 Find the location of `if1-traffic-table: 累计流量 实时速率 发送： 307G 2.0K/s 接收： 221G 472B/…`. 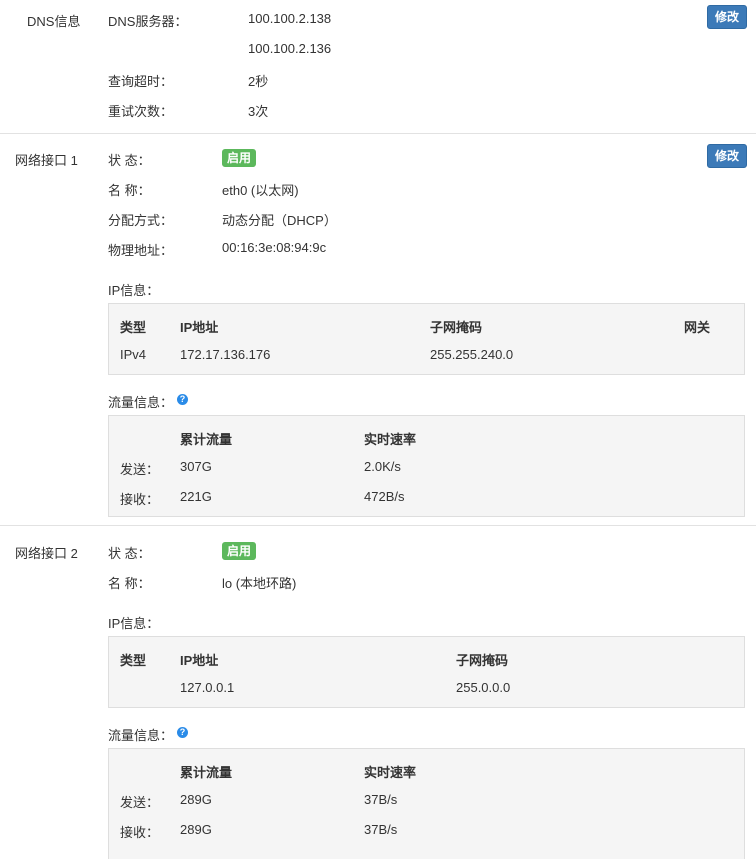

if1-traffic-table: 累计流量 实时速率 发送： 307G 2.0K/s 接收： 221G 472B/… is located at coordinates (426, 466).